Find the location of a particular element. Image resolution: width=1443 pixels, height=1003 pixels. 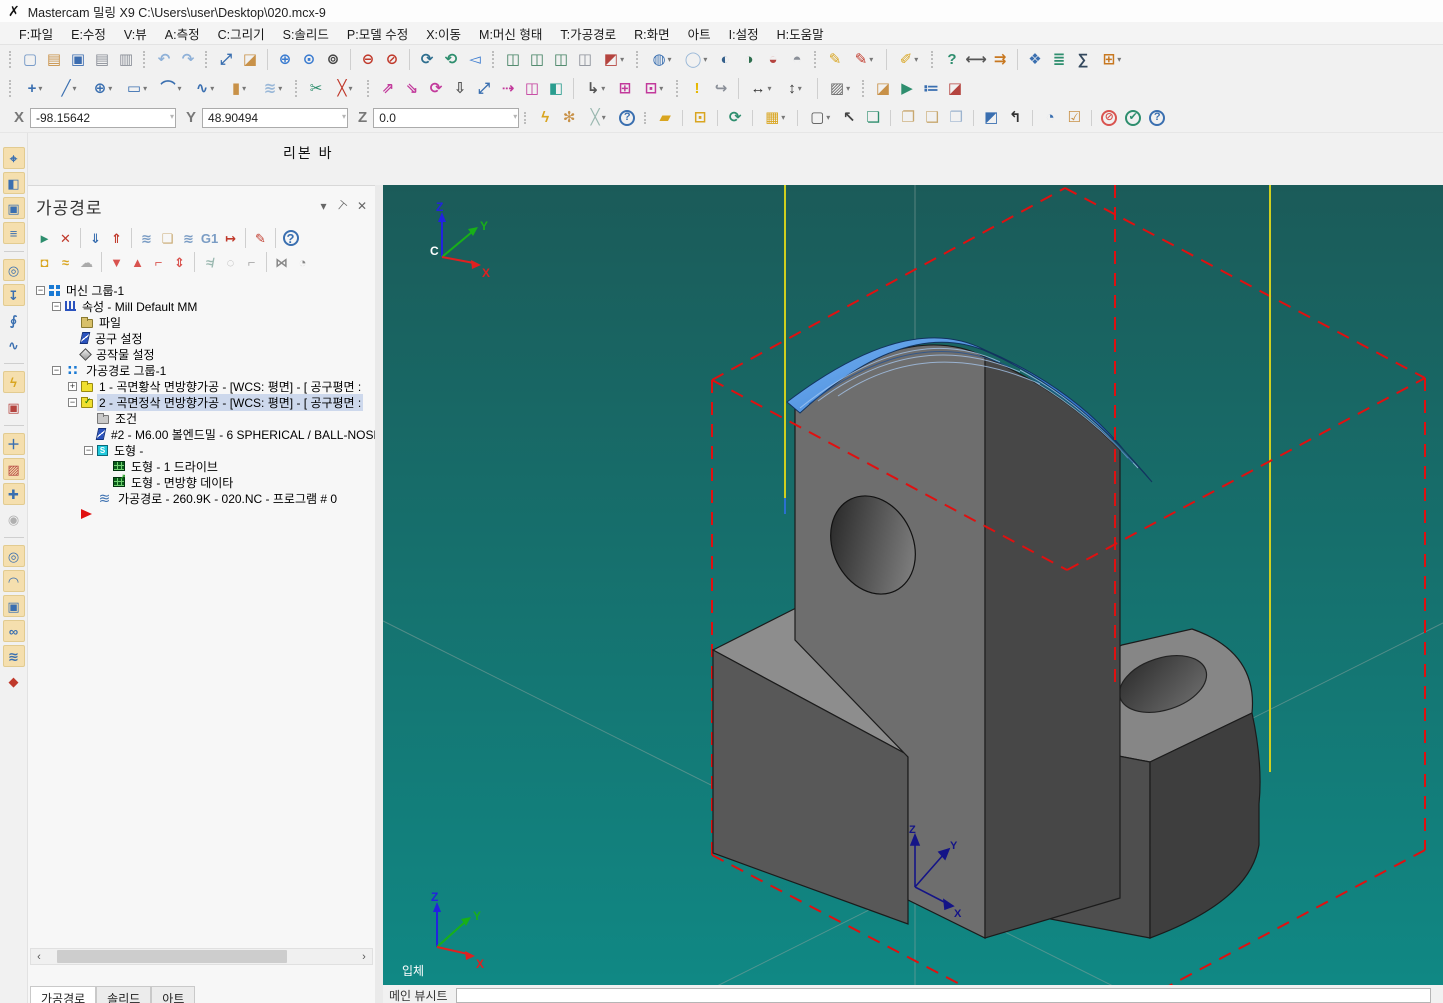

analyze-distance-icon: ⟷ is located at coordinates (976, 60).